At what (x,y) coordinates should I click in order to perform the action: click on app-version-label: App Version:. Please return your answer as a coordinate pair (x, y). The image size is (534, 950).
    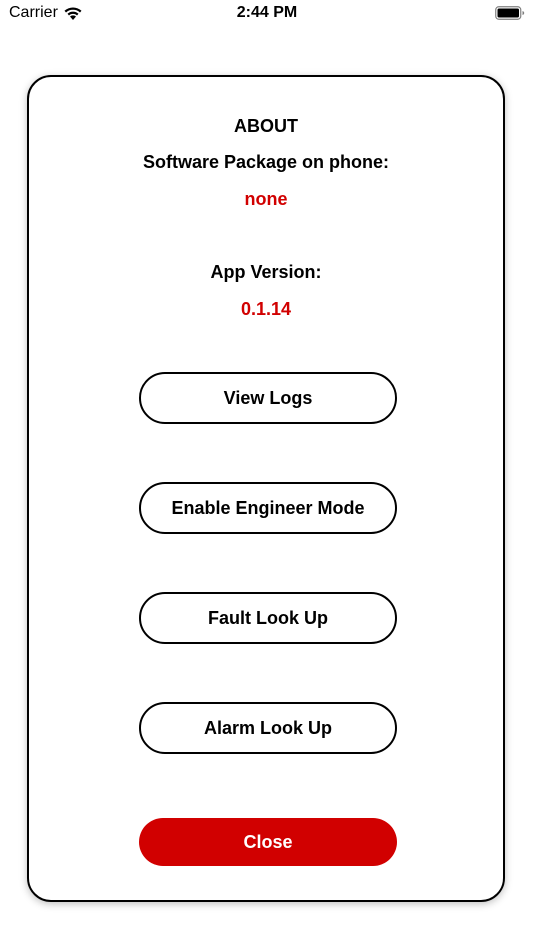
    Looking at the image, I should click on (266, 272).